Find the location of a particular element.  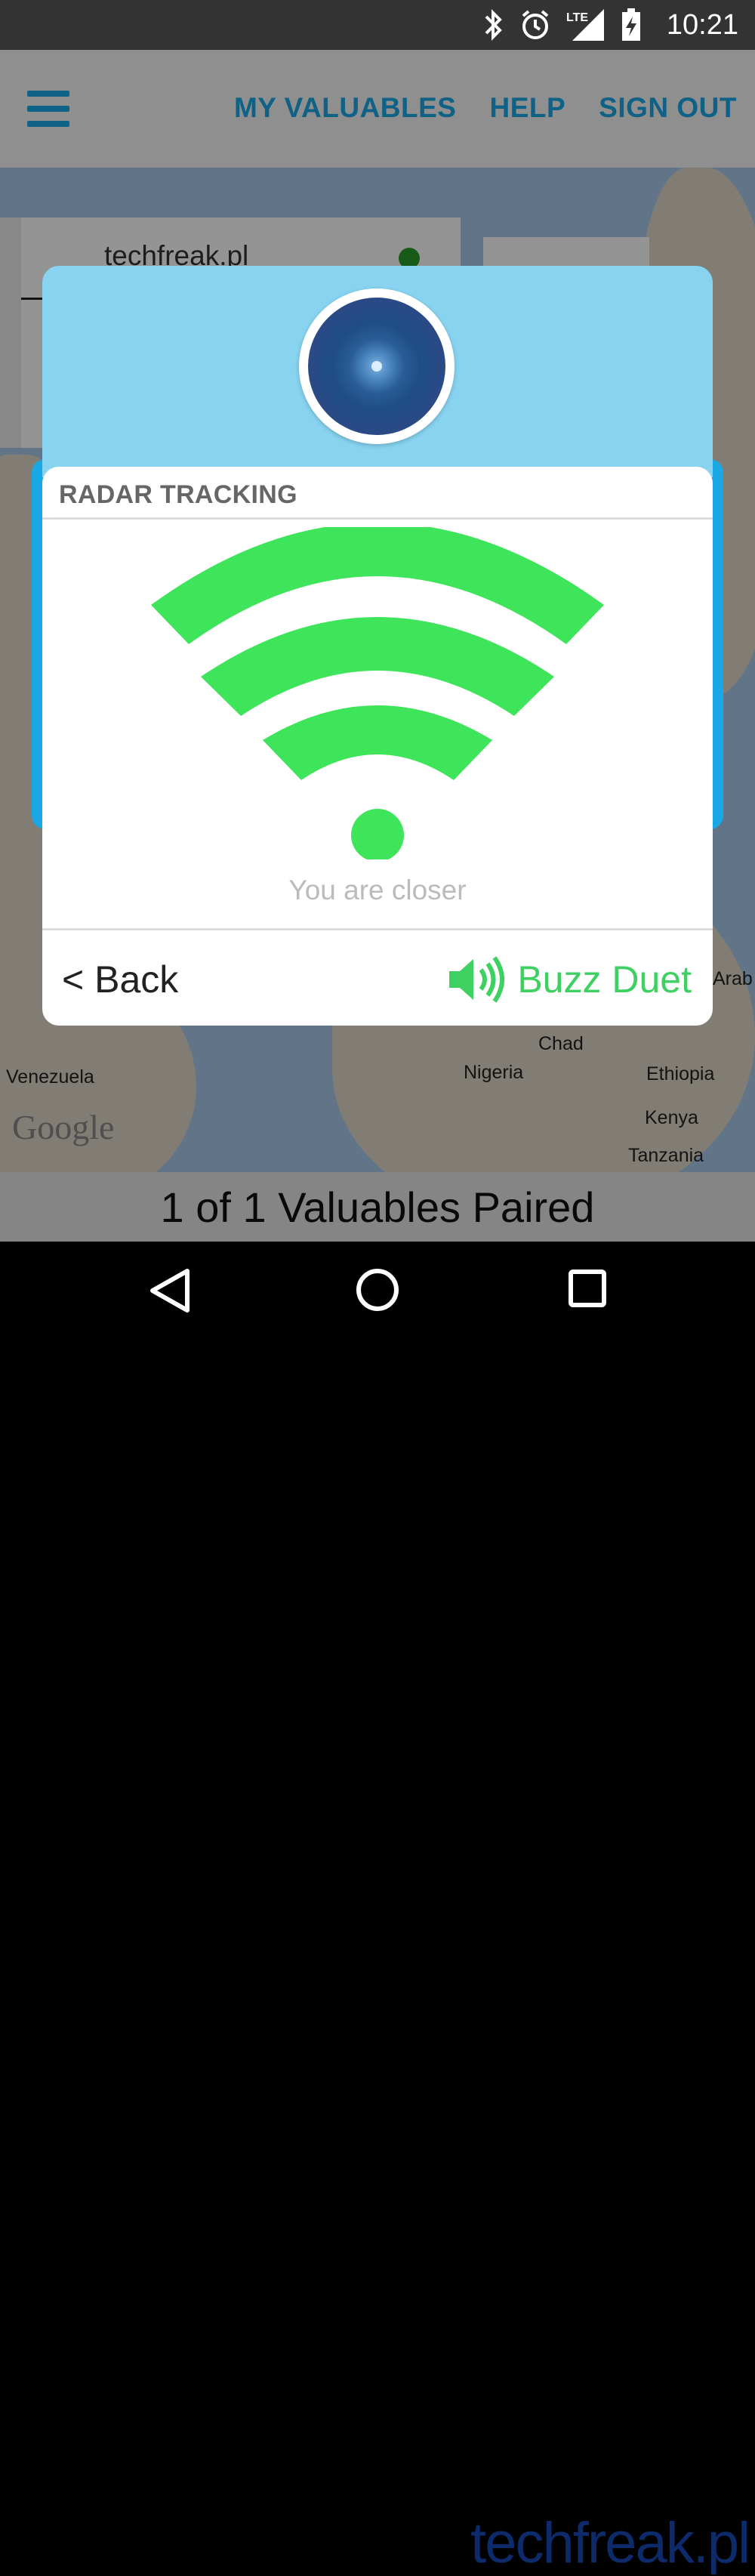

buzz-duet-button: Buzz Duet is located at coordinates (570, 979).